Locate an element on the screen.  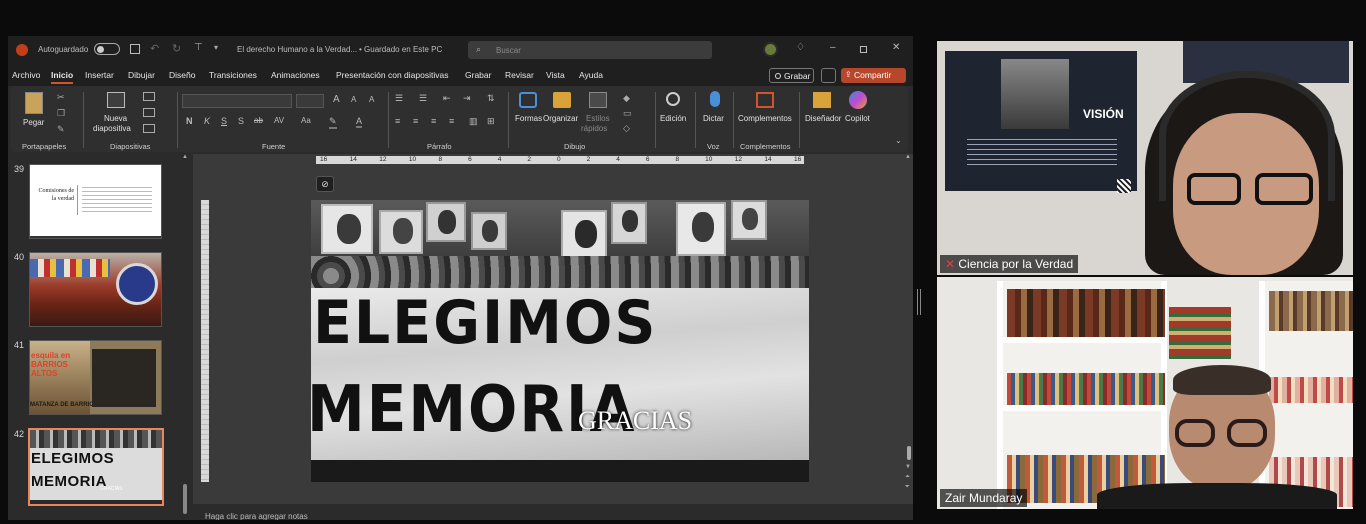
indent-icon: ⇤ is located at coordinates (447, 98).